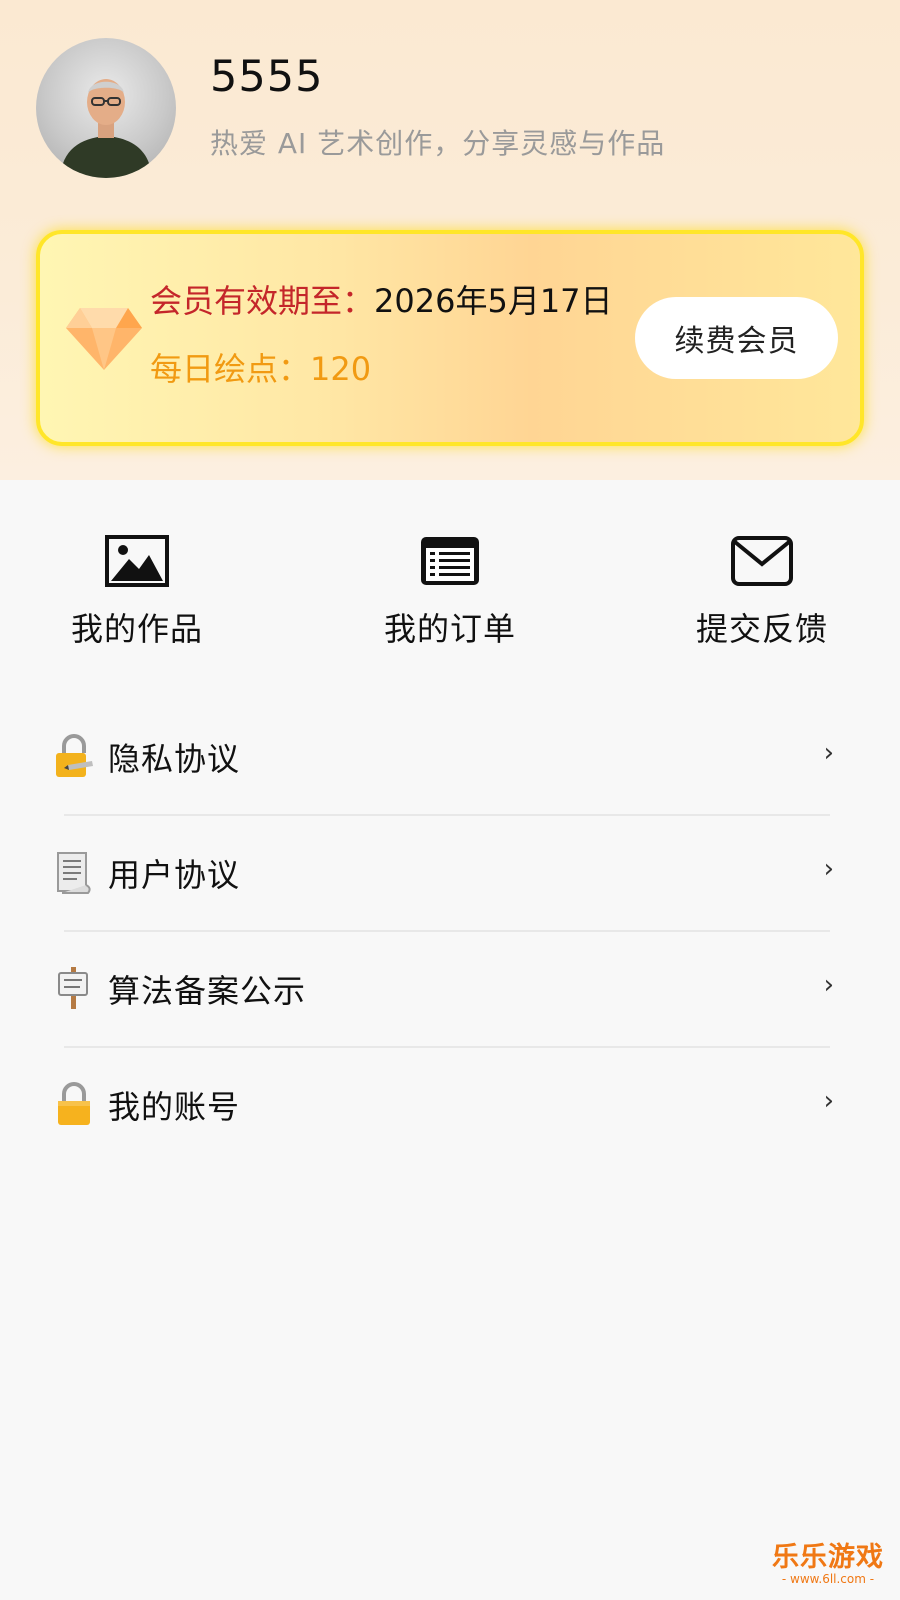  What do you see at coordinates (438, 143) in the screenshot?
I see `user-bio: 热爱 AI 艺术创作，分享灵感与作品` at bounding box center [438, 143].